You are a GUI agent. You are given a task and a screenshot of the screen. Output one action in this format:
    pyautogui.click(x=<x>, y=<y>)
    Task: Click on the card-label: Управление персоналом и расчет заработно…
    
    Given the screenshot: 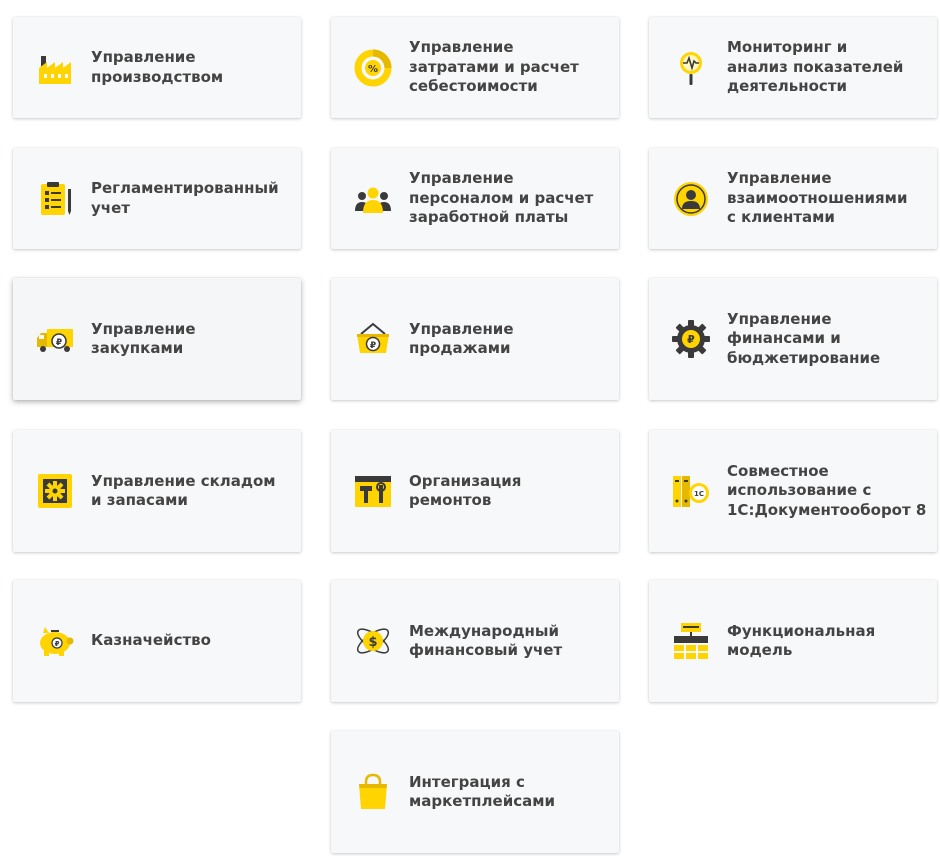 What is the action you would take?
    pyautogui.click(x=501, y=198)
    